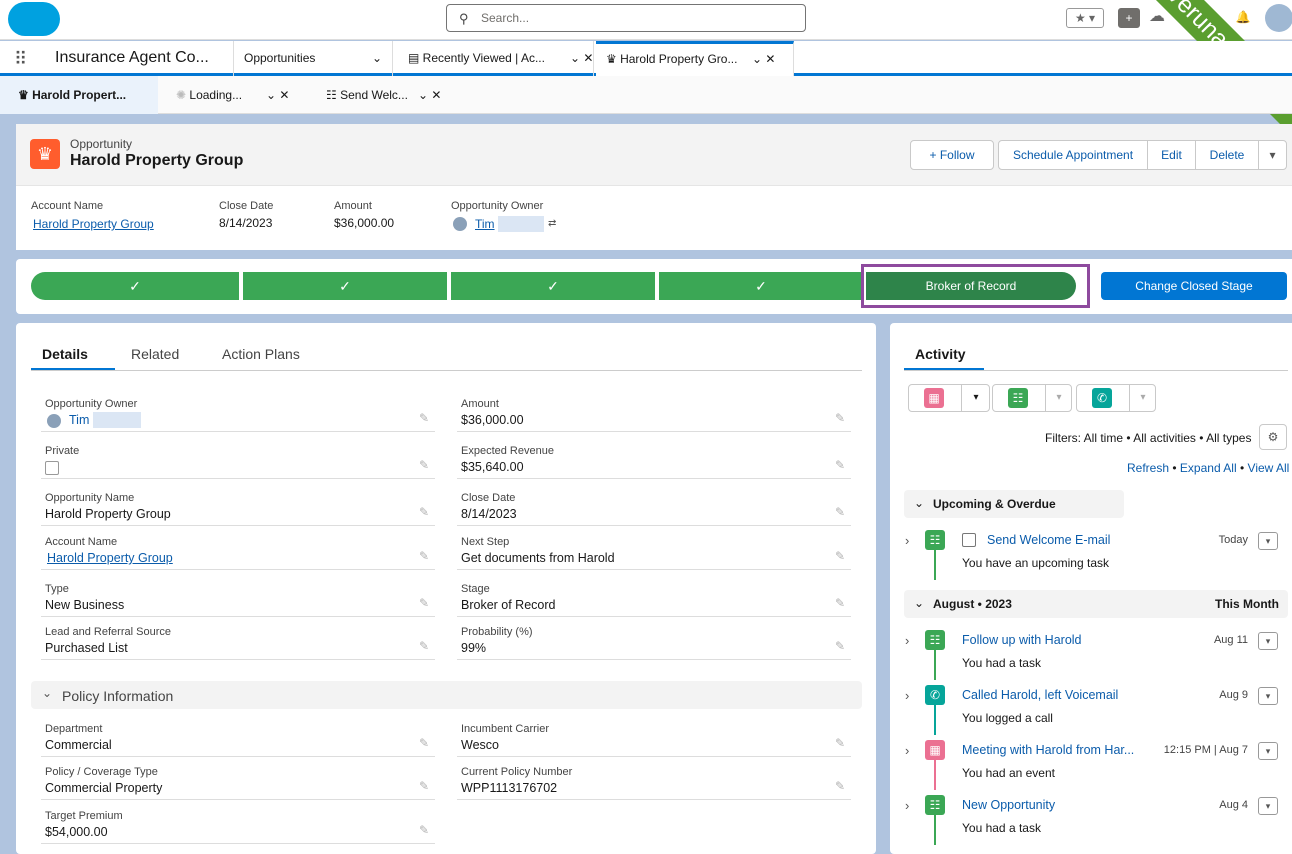  What do you see at coordinates (34, 19) in the screenshot?
I see `salesforce-logo` at bounding box center [34, 19].